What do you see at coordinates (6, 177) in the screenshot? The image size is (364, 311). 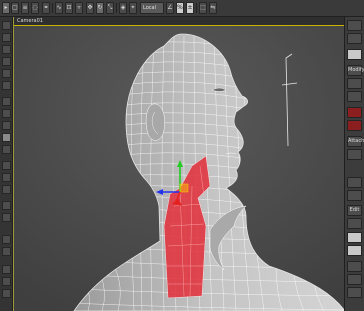 I see `camera-icon` at bounding box center [6, 177].